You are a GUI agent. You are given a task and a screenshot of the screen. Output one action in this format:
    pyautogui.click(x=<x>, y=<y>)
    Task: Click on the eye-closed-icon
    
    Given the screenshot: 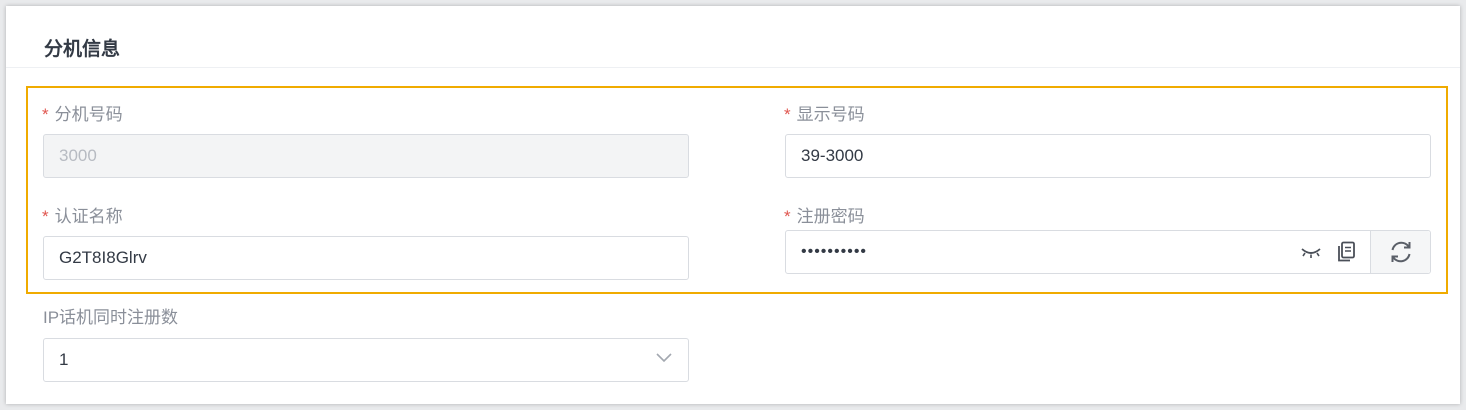 What is the action you would take?
    pyautogui.click(x=1311, y=252)
    